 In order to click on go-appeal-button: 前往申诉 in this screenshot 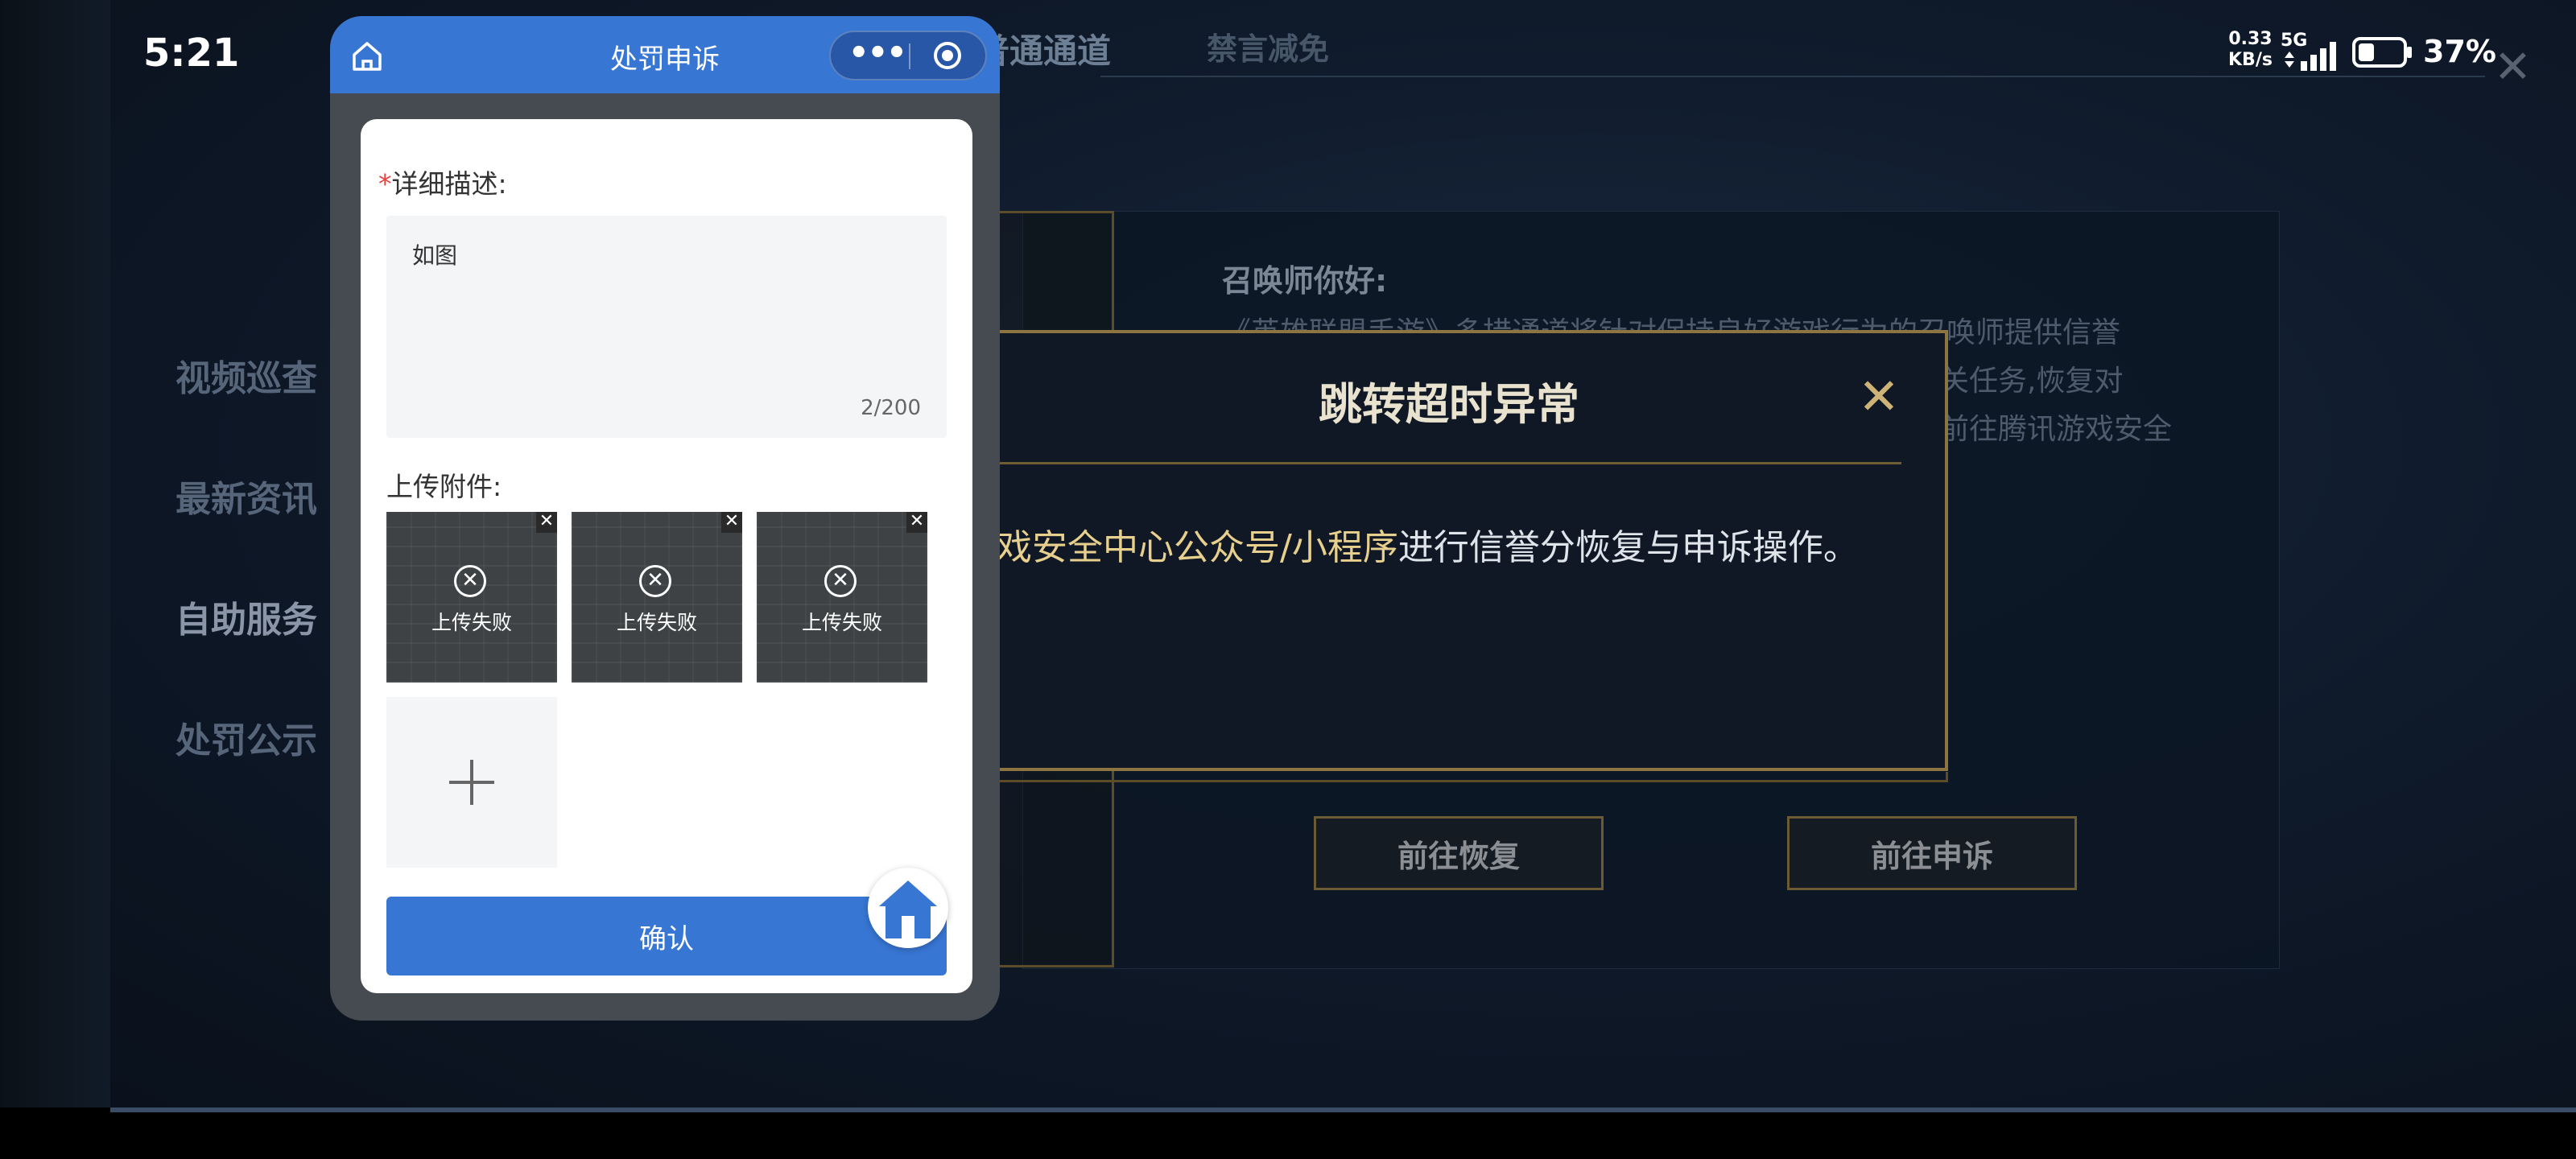, I will do `click(1932, 853)`.